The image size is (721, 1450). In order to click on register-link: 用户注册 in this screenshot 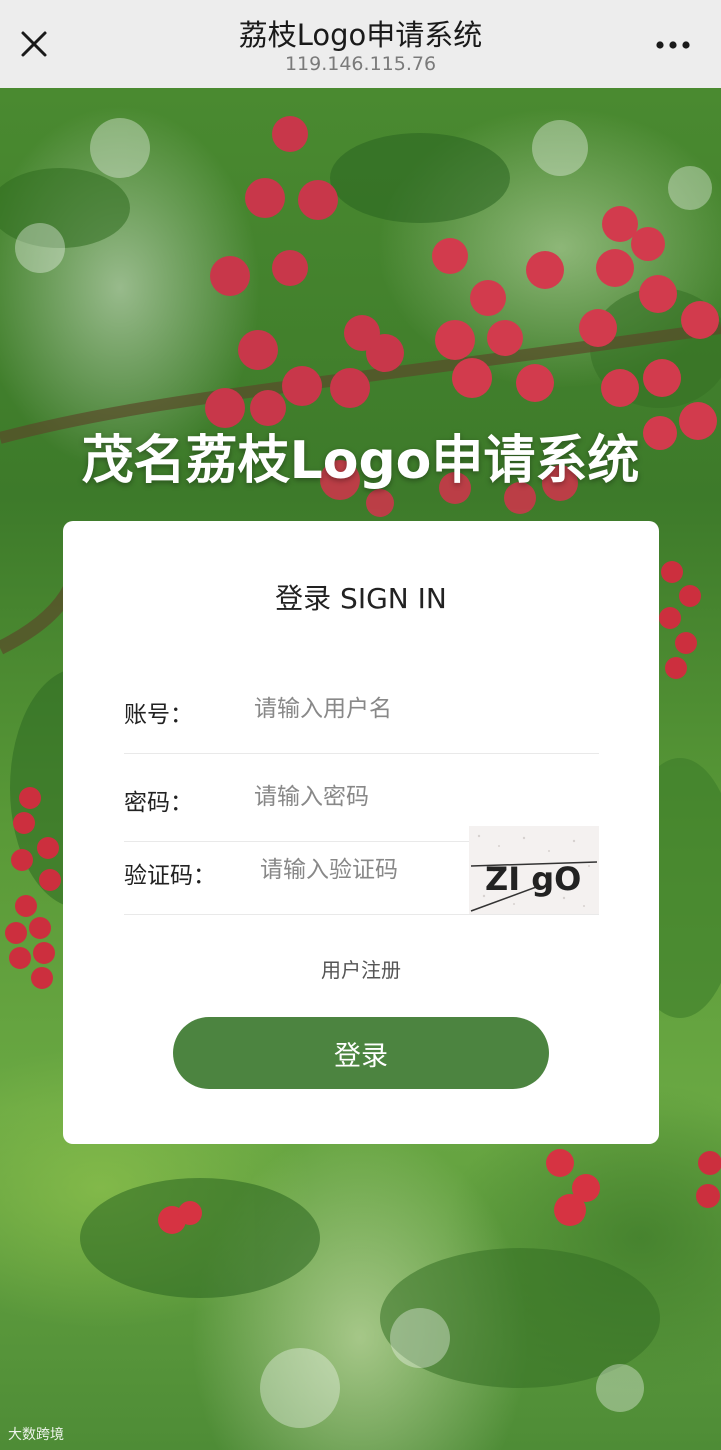, I will do `click(361, 968)`.